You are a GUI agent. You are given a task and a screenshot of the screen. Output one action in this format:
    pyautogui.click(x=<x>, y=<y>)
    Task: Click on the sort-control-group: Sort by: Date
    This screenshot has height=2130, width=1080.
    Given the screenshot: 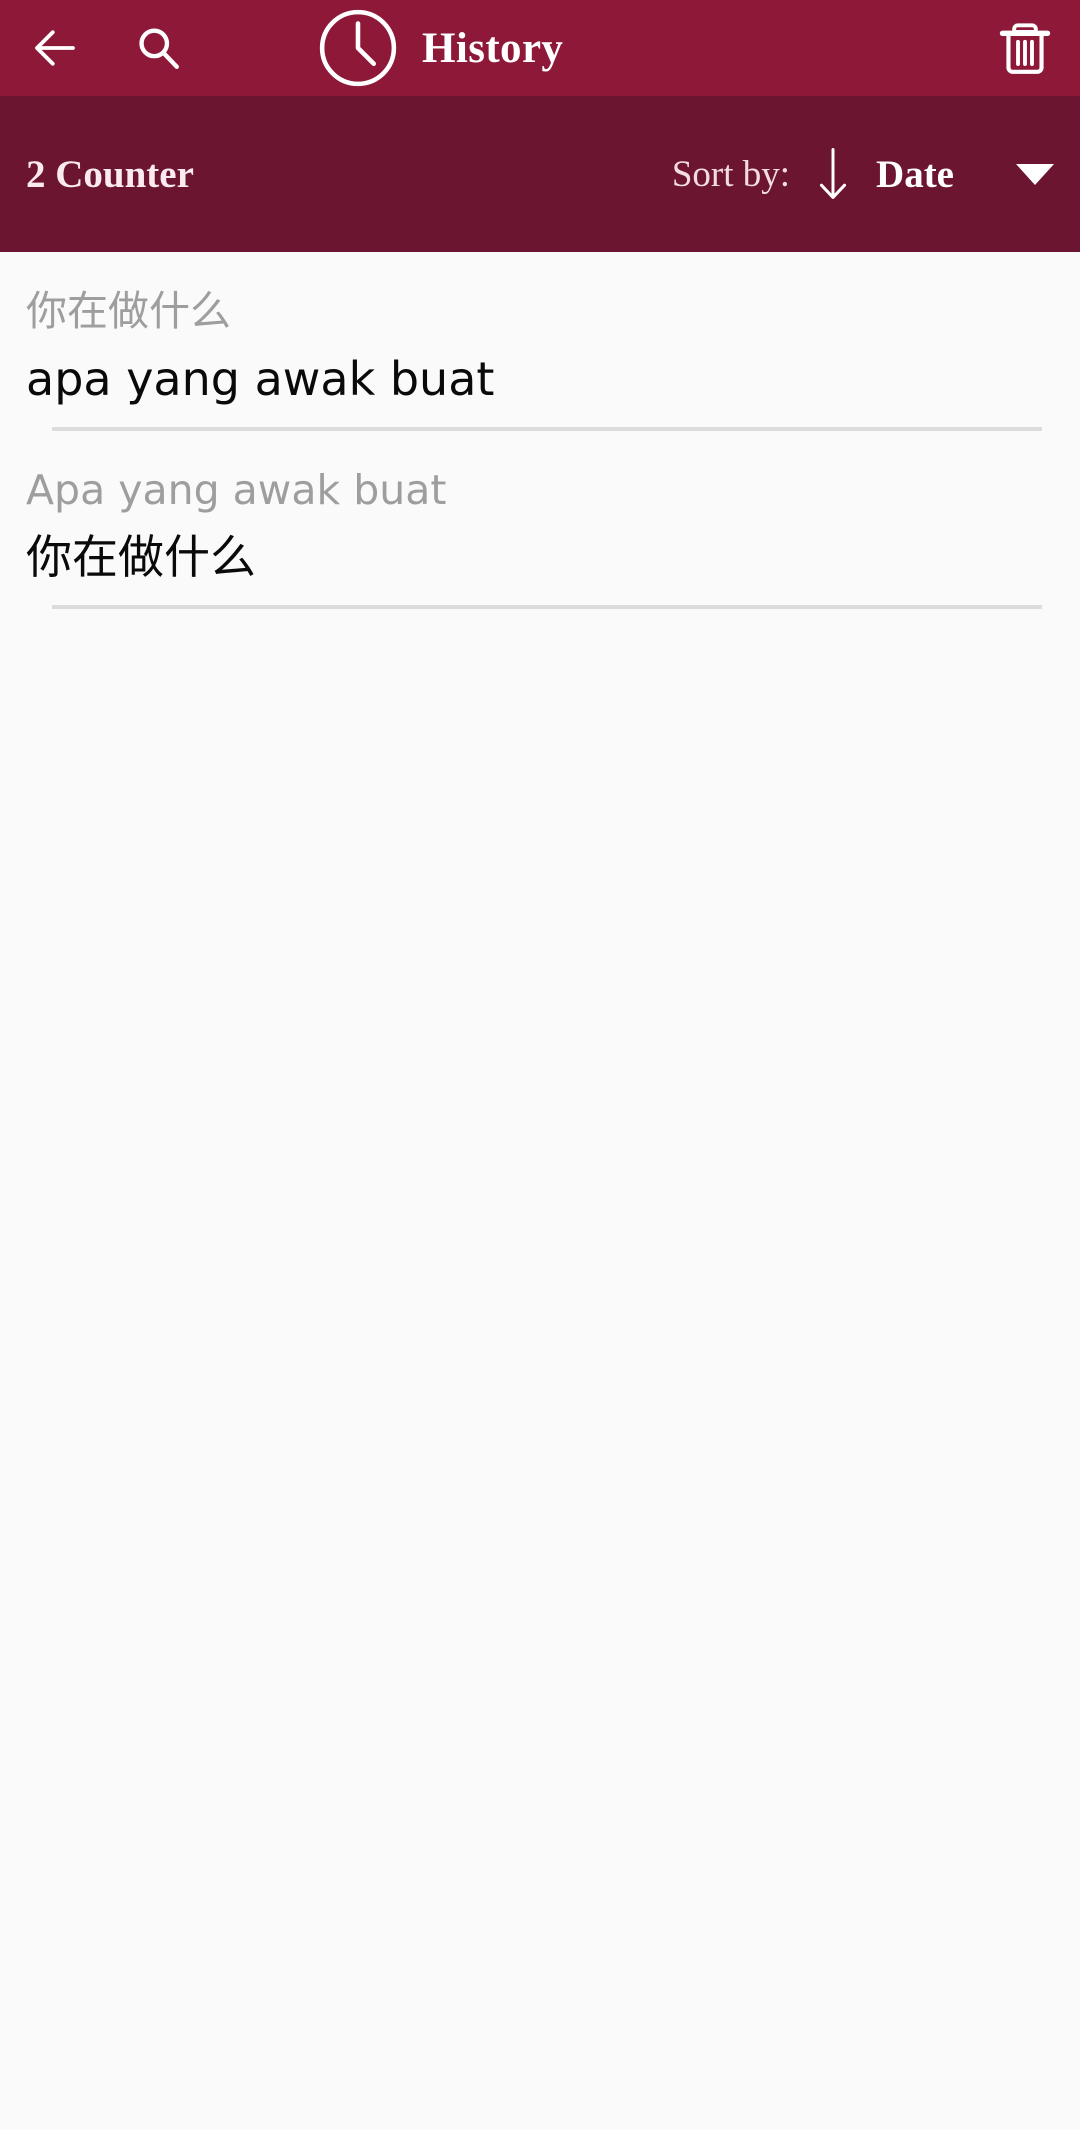 What is the action you would take?
    pyautogui.click(x=863, y=174)
    